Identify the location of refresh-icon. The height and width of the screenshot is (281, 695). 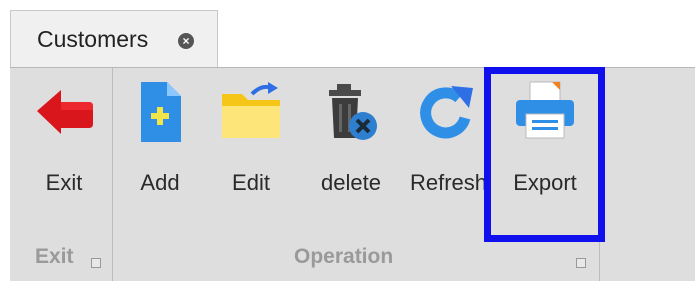
(446, 112).